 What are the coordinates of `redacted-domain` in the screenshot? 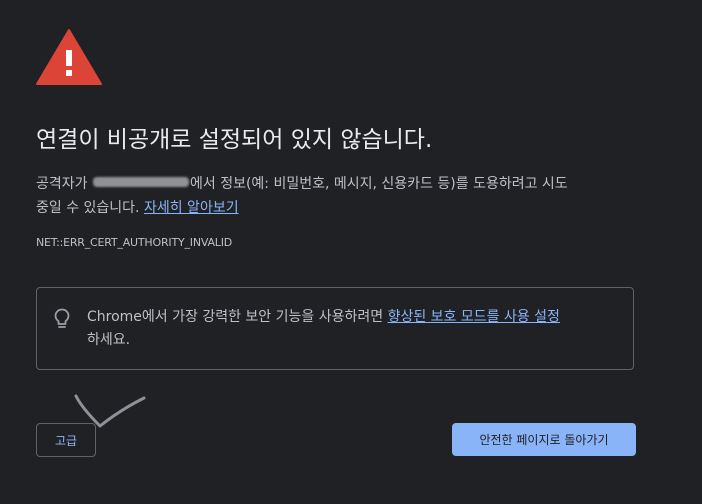 It's located at (140, 182).